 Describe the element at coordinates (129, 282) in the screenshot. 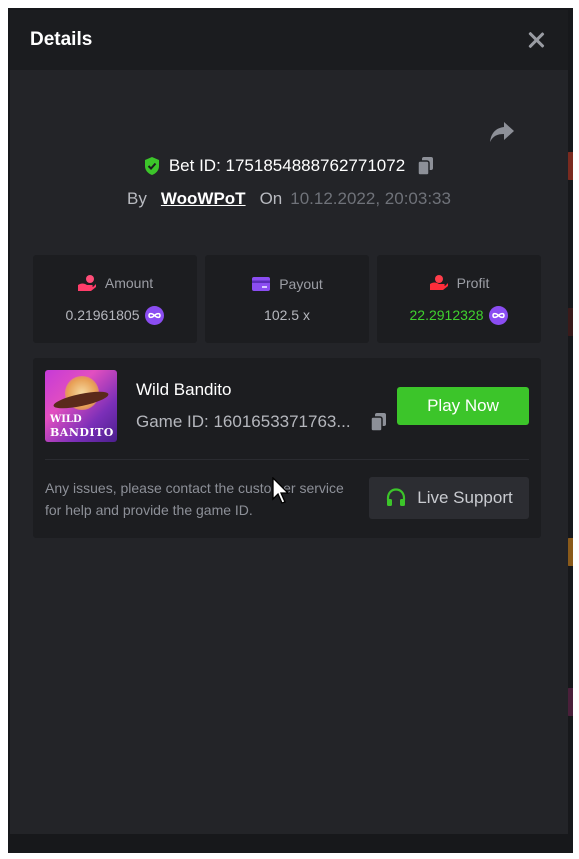

I see `stat-label: Amount` at that location.